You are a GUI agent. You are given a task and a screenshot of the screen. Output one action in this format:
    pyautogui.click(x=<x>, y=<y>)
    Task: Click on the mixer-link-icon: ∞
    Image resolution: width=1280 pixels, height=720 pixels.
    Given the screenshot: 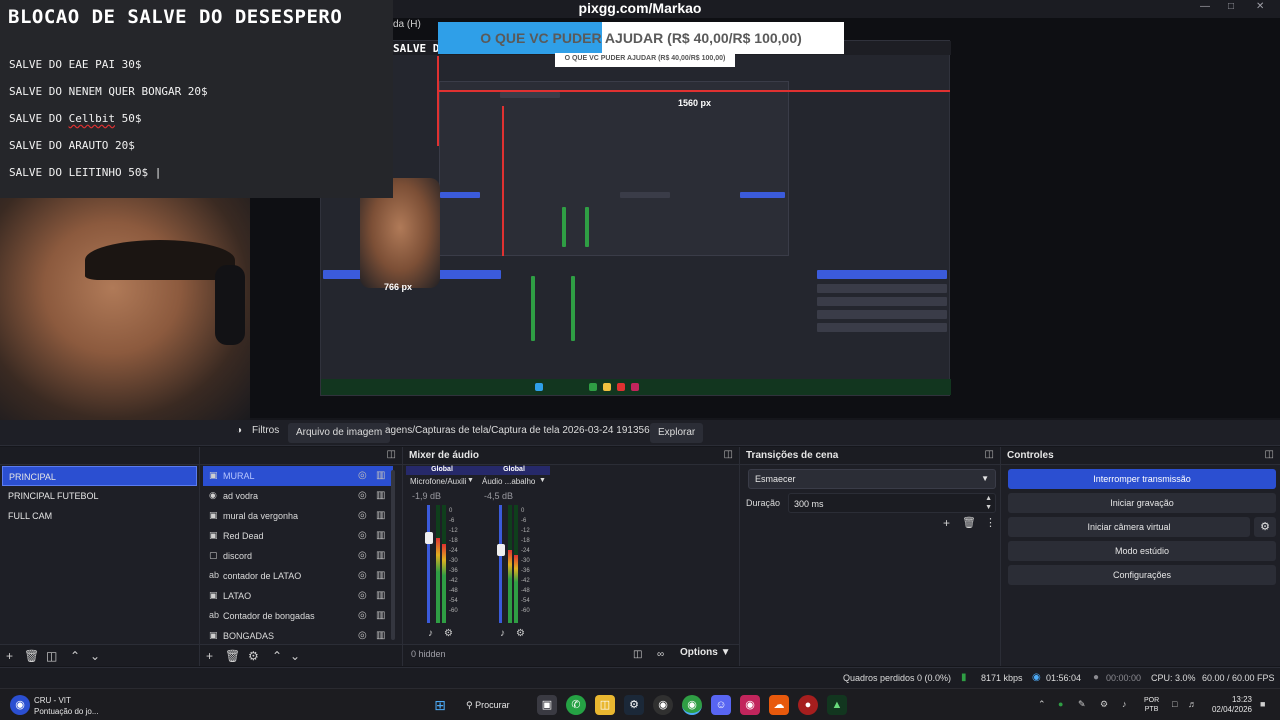 What is the action you would take?
    pyautogui.click(x=660, y=654)
    